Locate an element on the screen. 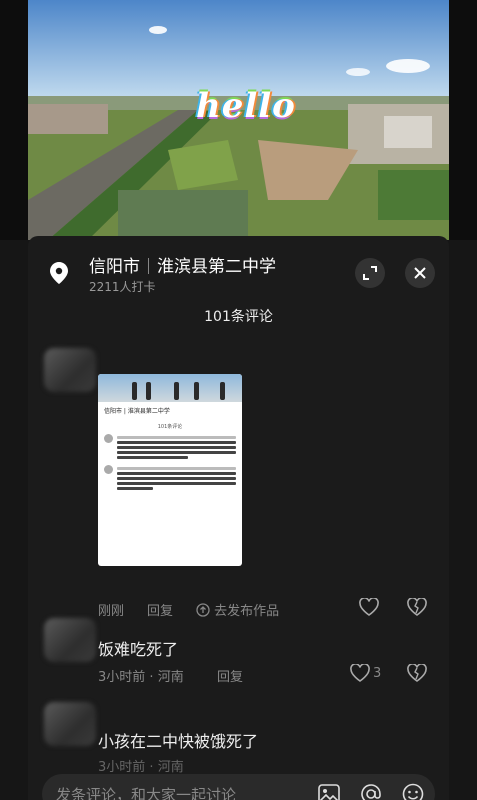 Image resolution: width=477 pixels, height=800 pixels. comment-text: 小孩在二中快被饿死了 is located at coordinates (178, 741).